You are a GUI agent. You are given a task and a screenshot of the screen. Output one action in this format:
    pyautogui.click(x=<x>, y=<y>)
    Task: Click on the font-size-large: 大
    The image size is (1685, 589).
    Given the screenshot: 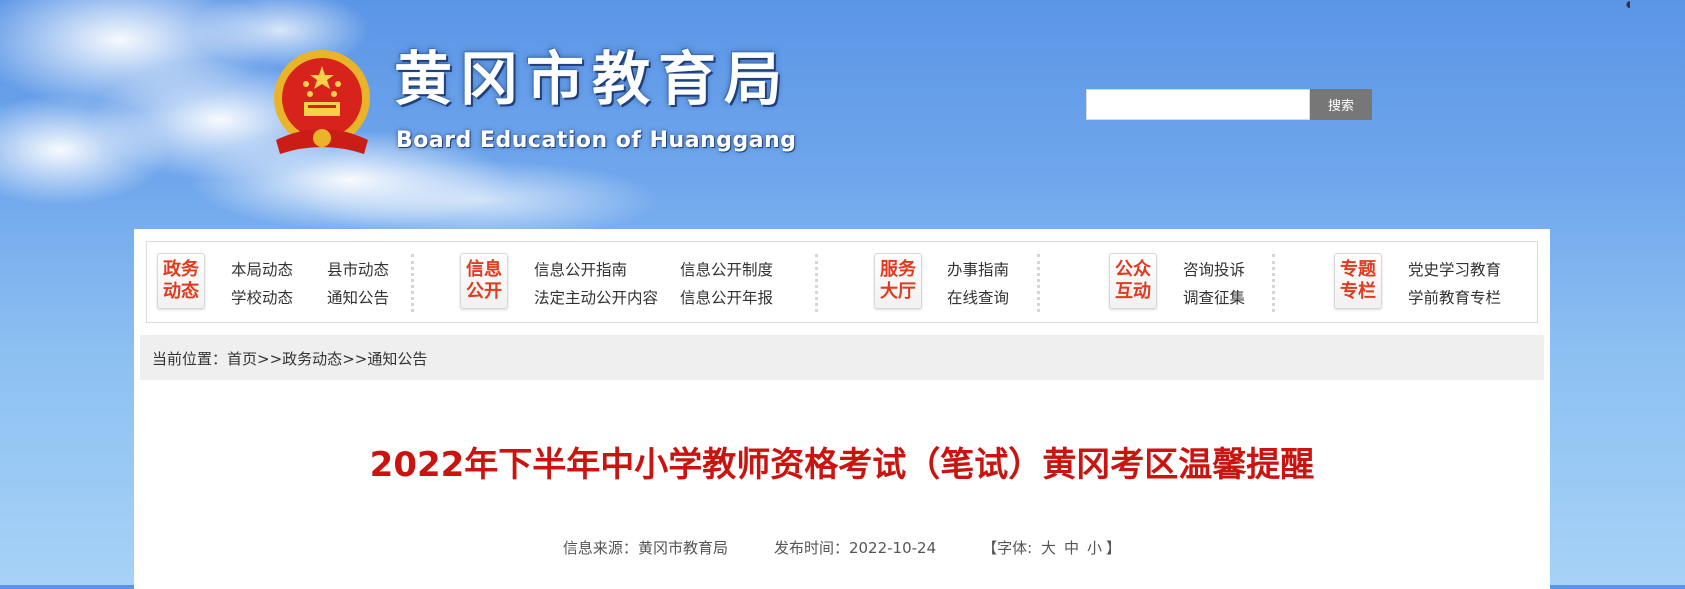 What is the action you would take?
    pyautogui.click(x=1048, y=548)
    